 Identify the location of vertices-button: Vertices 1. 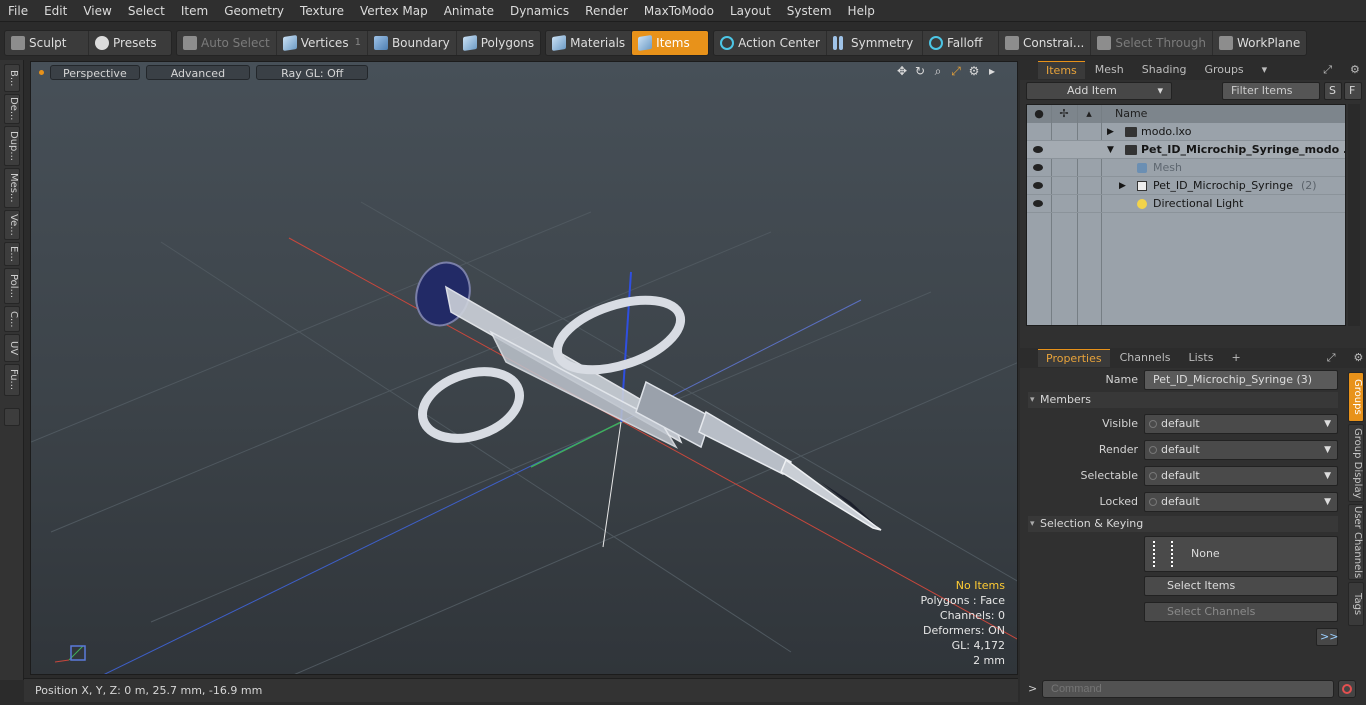
(322, 42).